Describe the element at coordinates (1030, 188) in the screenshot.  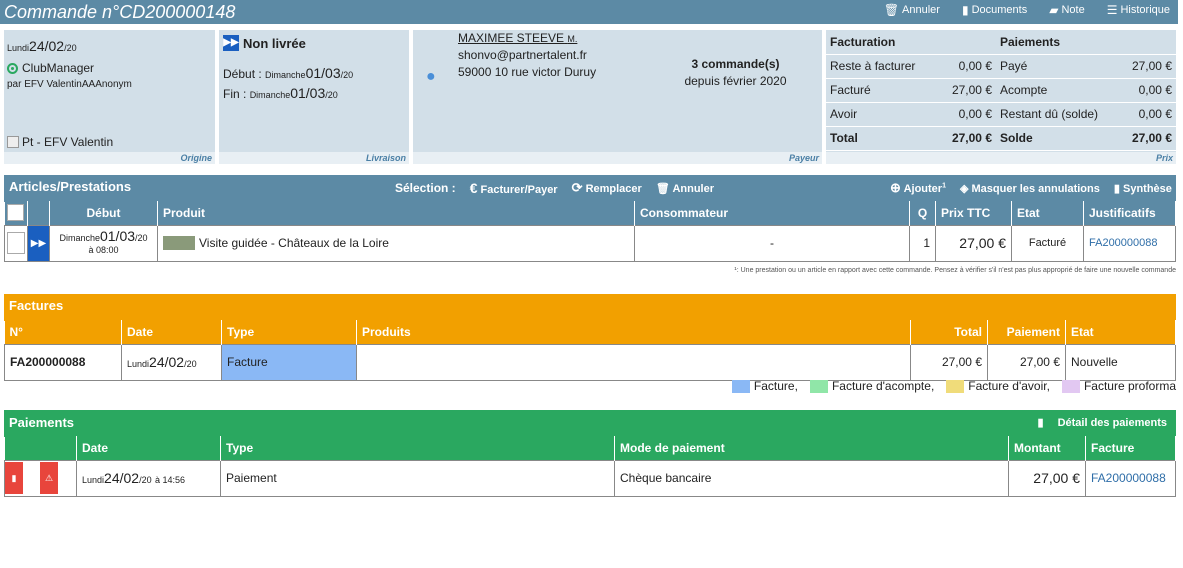
I see `masquer-annulations-button: ◈ Masquer les annulations` at that location.